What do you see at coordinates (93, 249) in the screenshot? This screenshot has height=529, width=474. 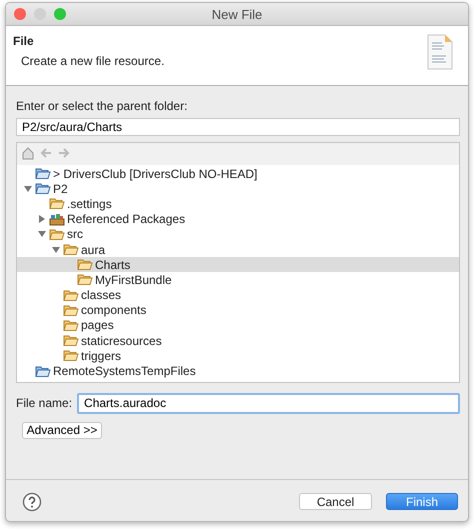 I see `tree-item-label: aura` at bounding box center [93, 249].